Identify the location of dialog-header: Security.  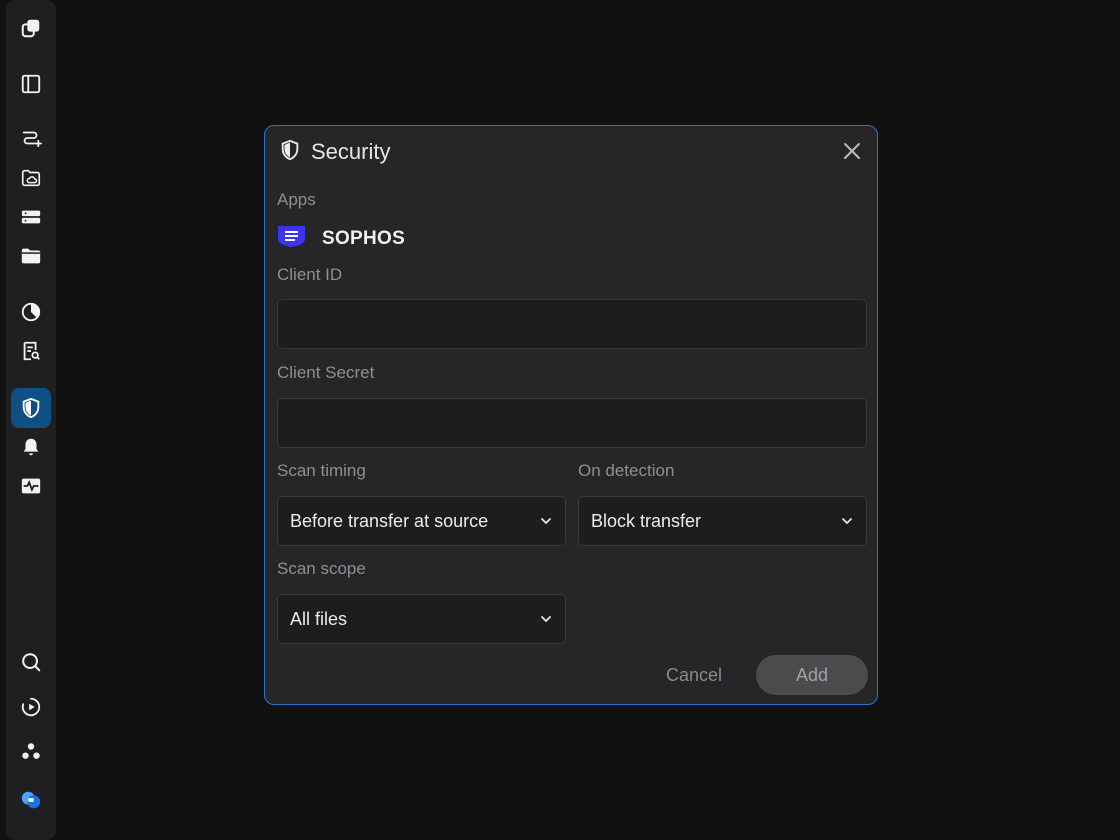
(334, 152).